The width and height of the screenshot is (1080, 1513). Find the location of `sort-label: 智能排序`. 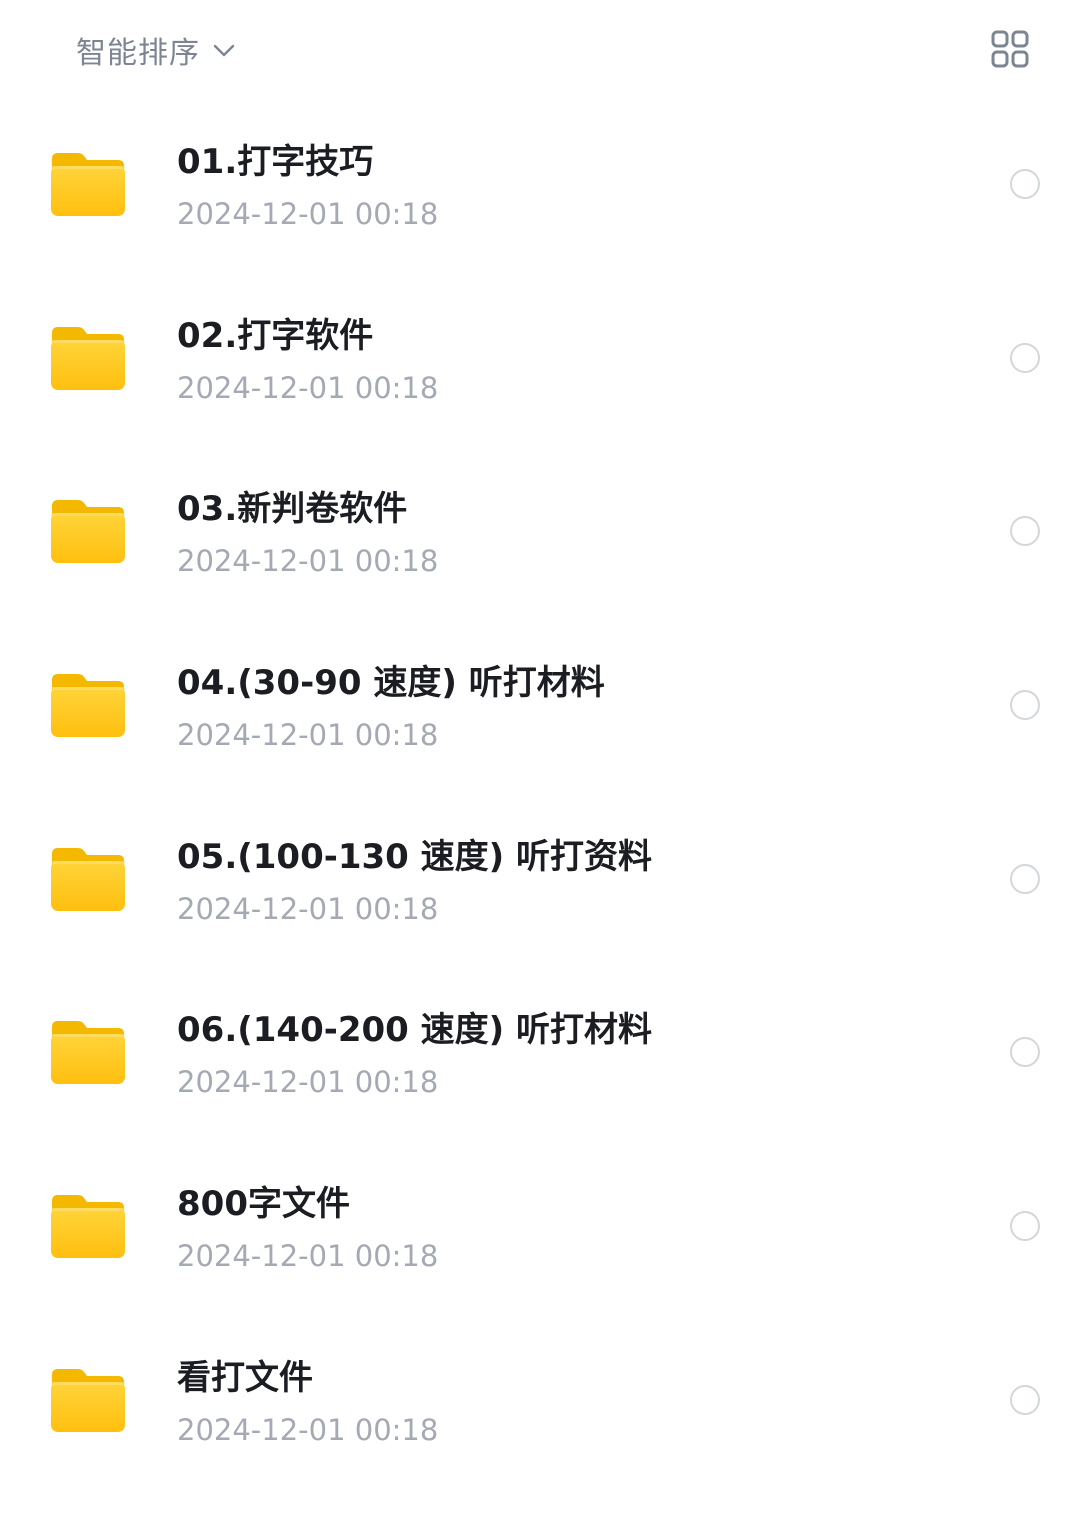

sort-label: 智能排序 is located at coordinates (138, 53).